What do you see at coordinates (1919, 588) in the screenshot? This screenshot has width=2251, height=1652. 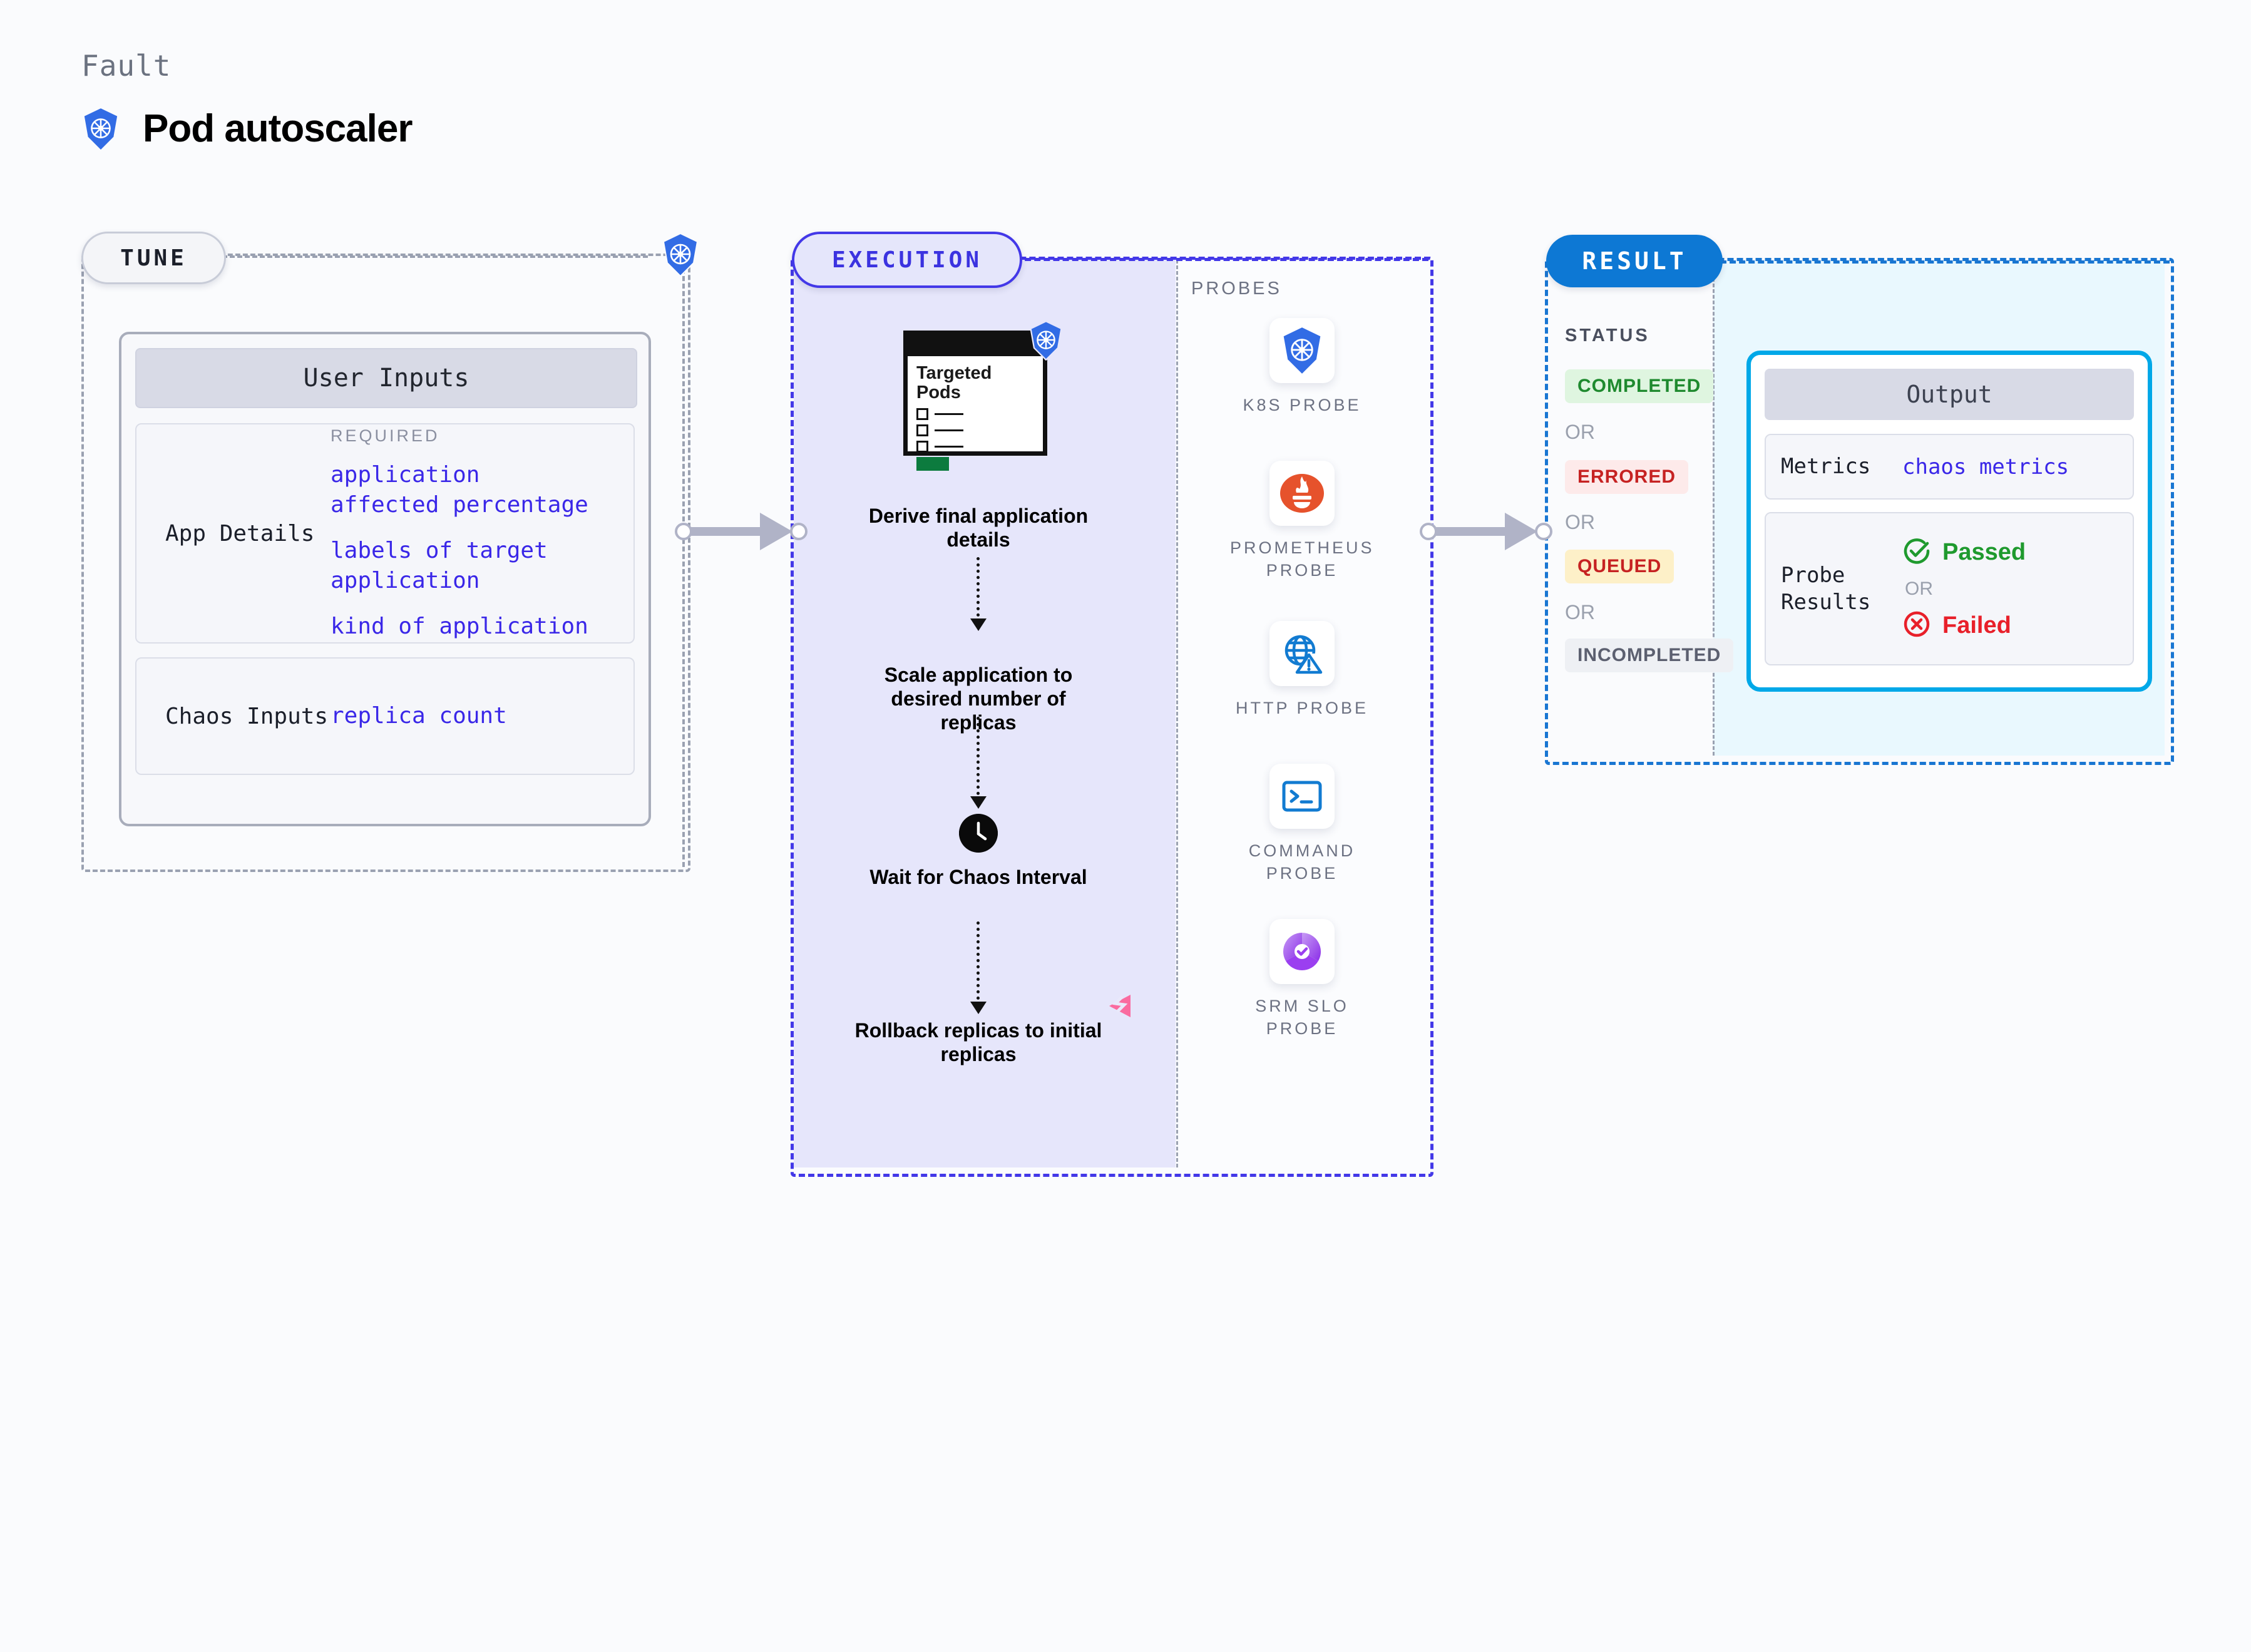 I see `probe-result-or: OR` at bounding box center [1919, 588].